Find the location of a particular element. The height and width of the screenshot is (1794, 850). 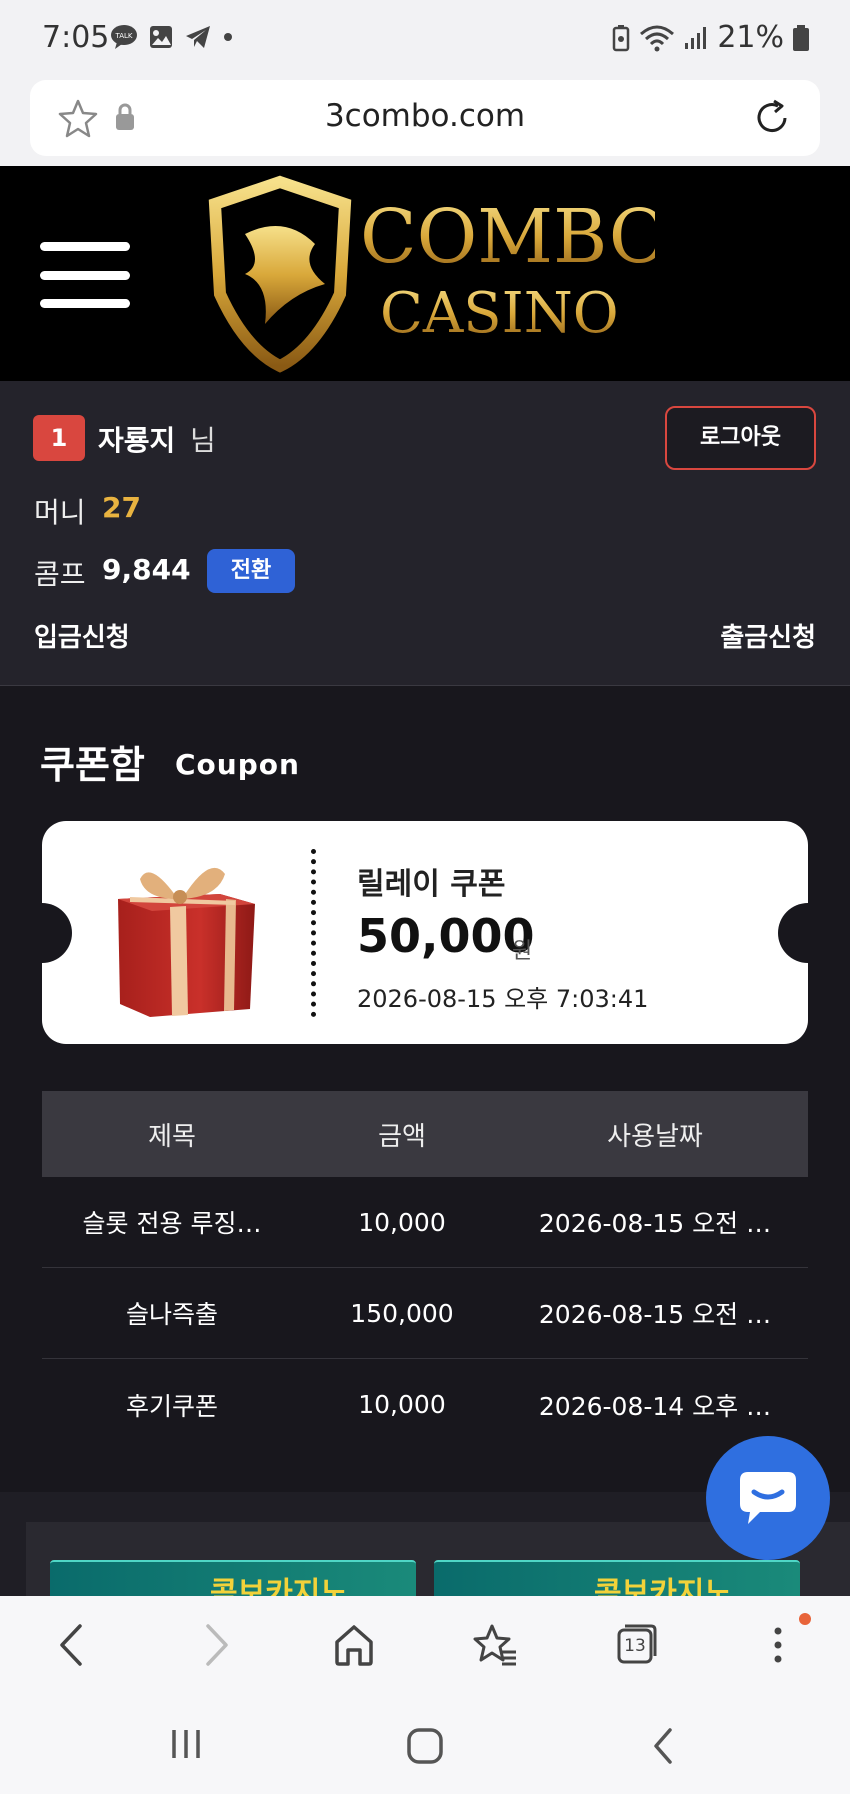

site-header: COMBO CASINO is located at coordinates (425, 273).